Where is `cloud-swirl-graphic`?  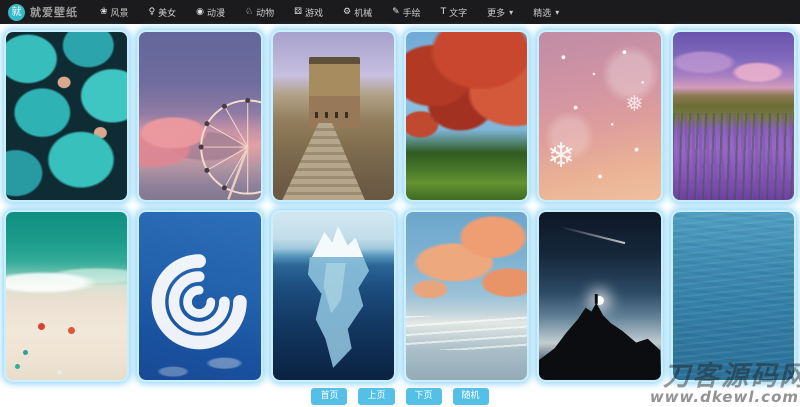 cloud-swirl-graphic is located at coordinates (199, 302).